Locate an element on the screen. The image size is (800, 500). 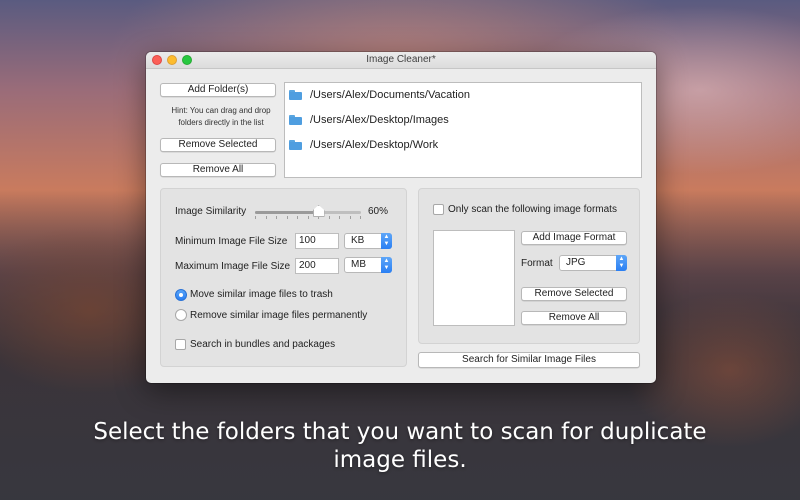
add-folder-button: Add Folder(s) is located at coordinates (218, 90).